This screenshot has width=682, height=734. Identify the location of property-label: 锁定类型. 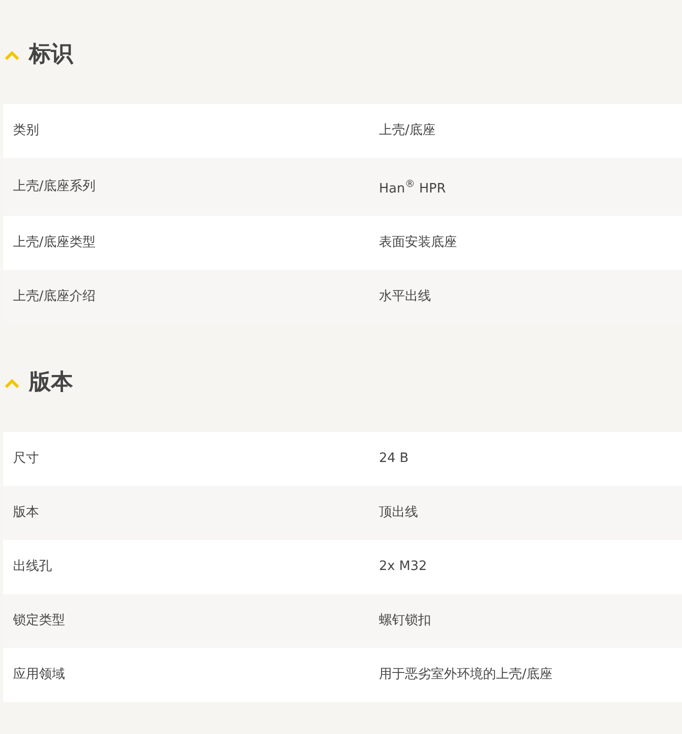
(39, 621).